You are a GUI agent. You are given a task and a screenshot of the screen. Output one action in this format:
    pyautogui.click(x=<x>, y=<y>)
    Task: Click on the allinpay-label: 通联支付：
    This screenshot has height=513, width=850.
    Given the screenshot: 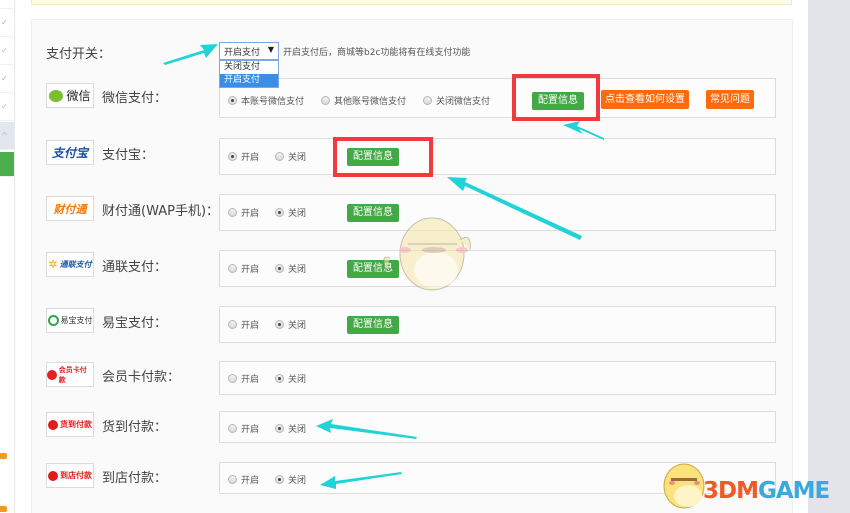 What is the action you would take?
    pyautogui.click(x=135, y=267)
    